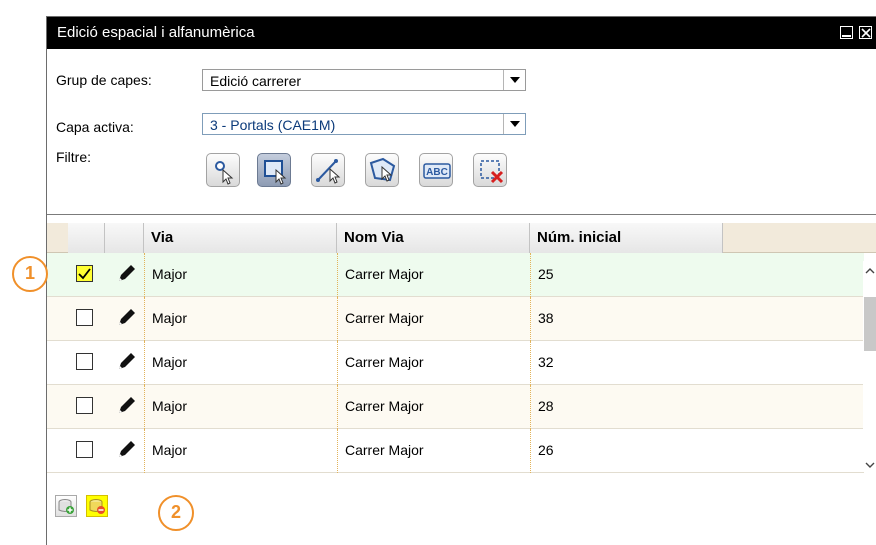 The image size is (876, 545). Describe the element at coordinates (364, 80) in the screenshot. I see `group-select: Edició carrerer` at that location.